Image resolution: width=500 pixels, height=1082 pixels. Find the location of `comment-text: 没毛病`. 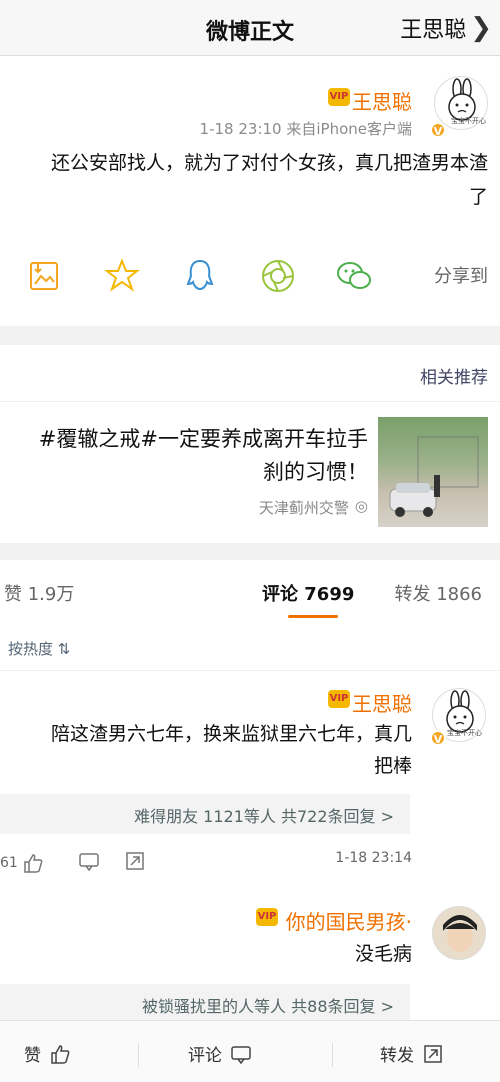

comment-text: 没毛病 is located at coordinates (383, 954).